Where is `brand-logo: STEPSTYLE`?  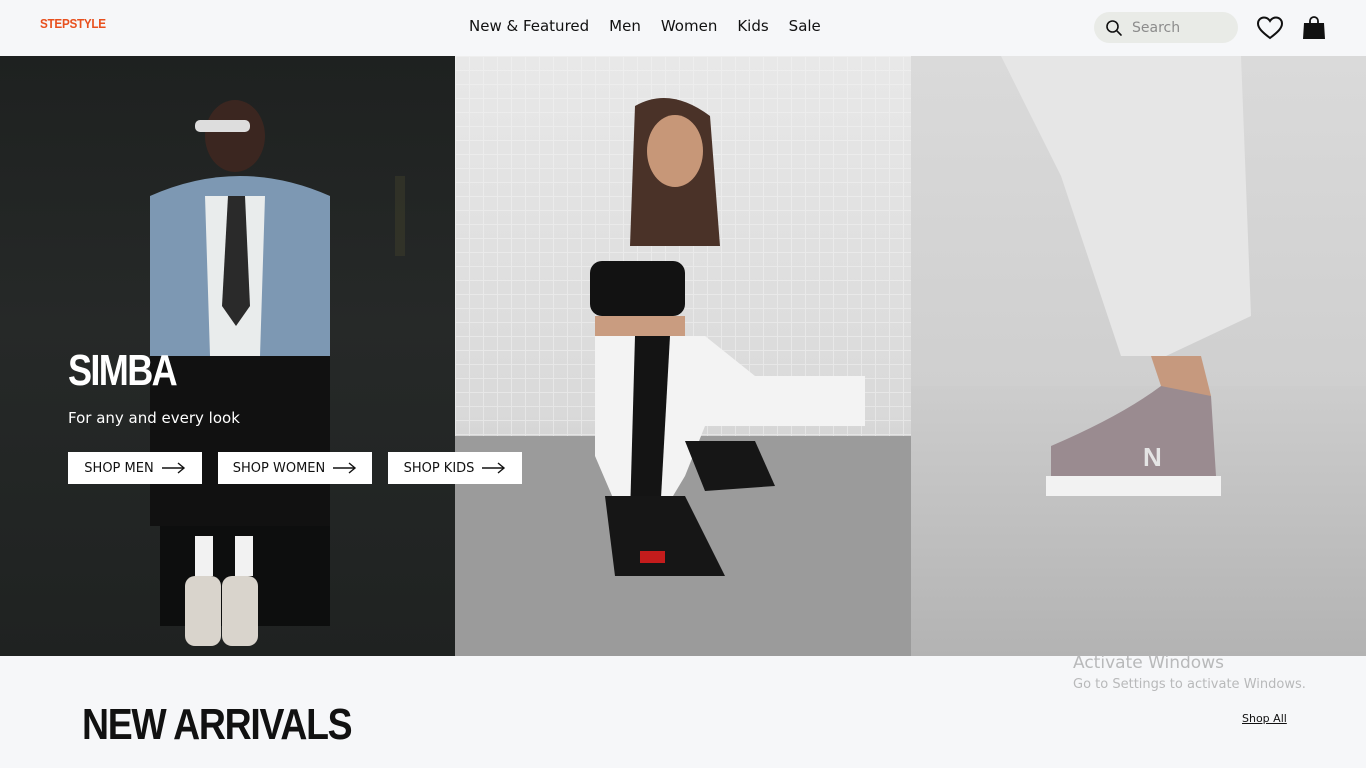 brand-logo: STEPSTYLE is located at coordinates (73, 23).